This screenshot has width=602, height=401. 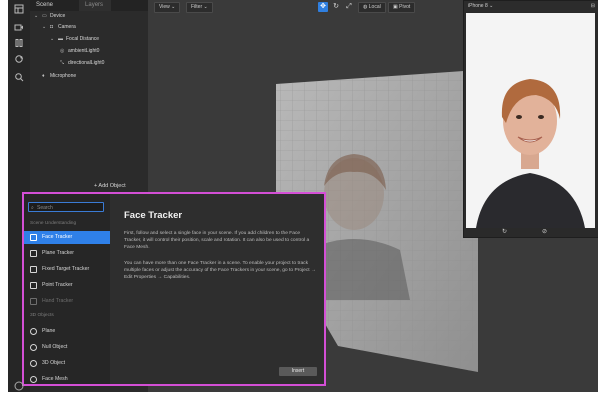 I want to click on add-object-button: + Add Object, so click(x=110, y=186).